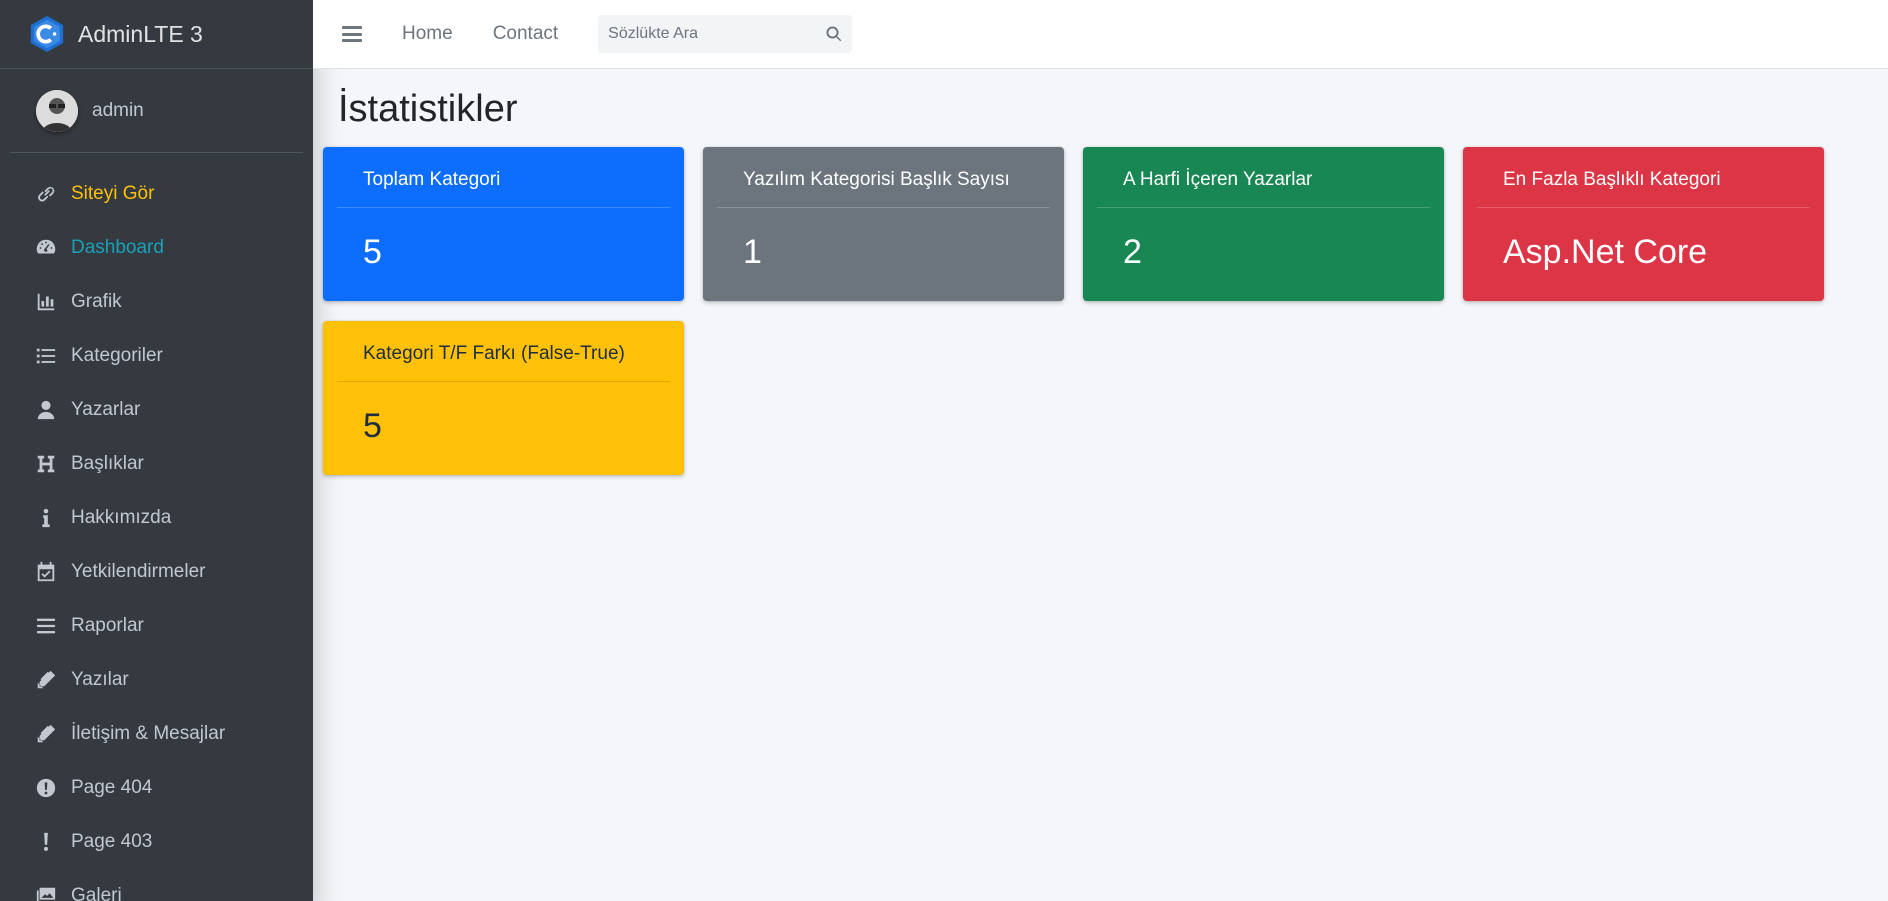 The width and height of the screenshot is (1888, 901). What do you see at coordinates (96, 893) in the screenshot?
I see `sidebar-item-label: Galeri` at bounding box center [96, 893].